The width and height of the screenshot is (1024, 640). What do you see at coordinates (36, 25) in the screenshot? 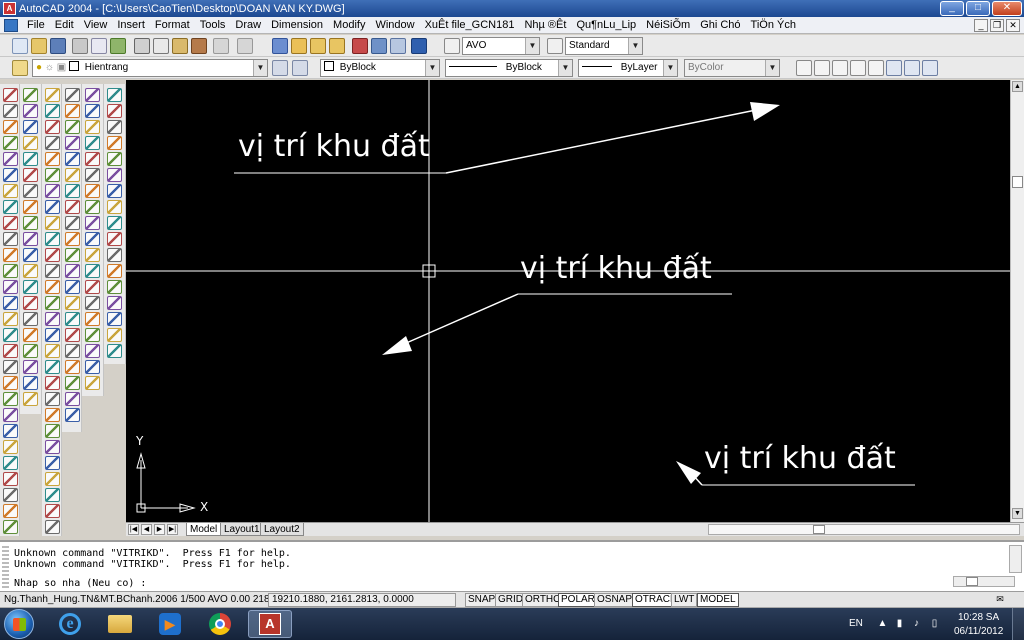
I see `menu-file: File` at bounding box center [36, 25].